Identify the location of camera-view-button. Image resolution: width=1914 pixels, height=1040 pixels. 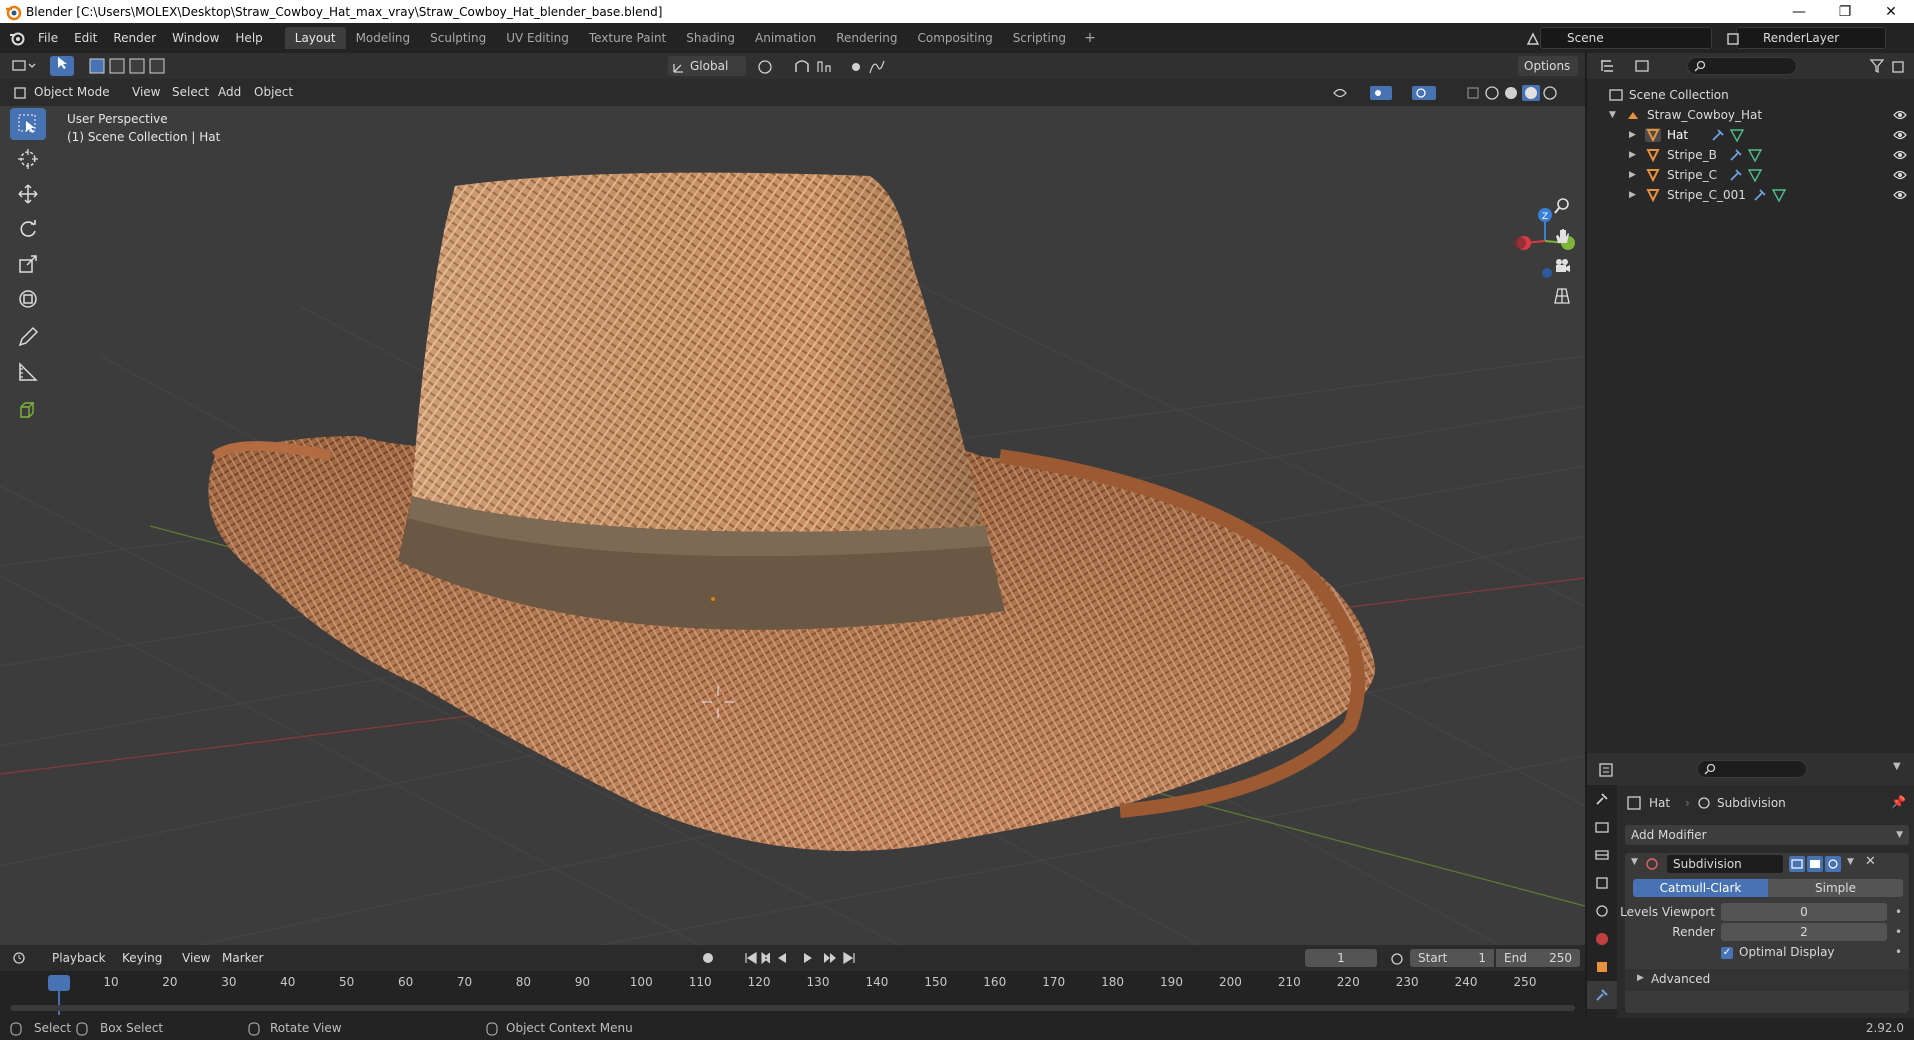
(1562, 266).